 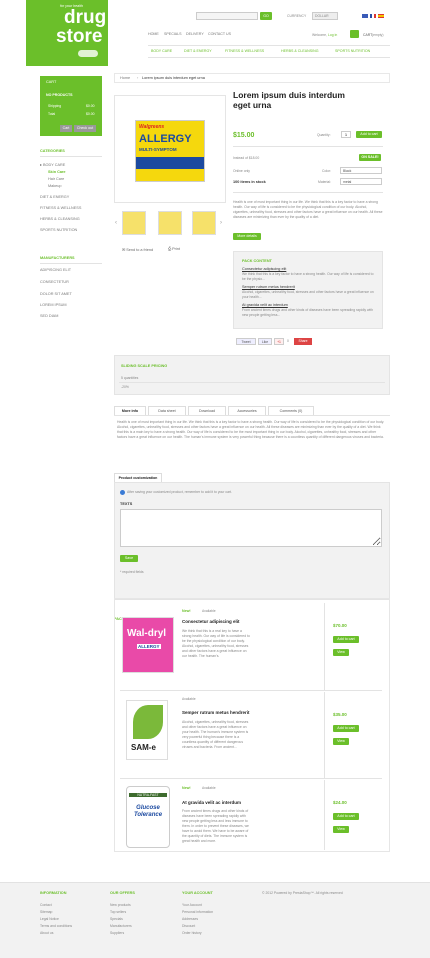 What do you see at coordinates (52, 164) in the screenshot?
I see `cat-body-care: ▸ BODY CARE` at bounding box center [52, 164].